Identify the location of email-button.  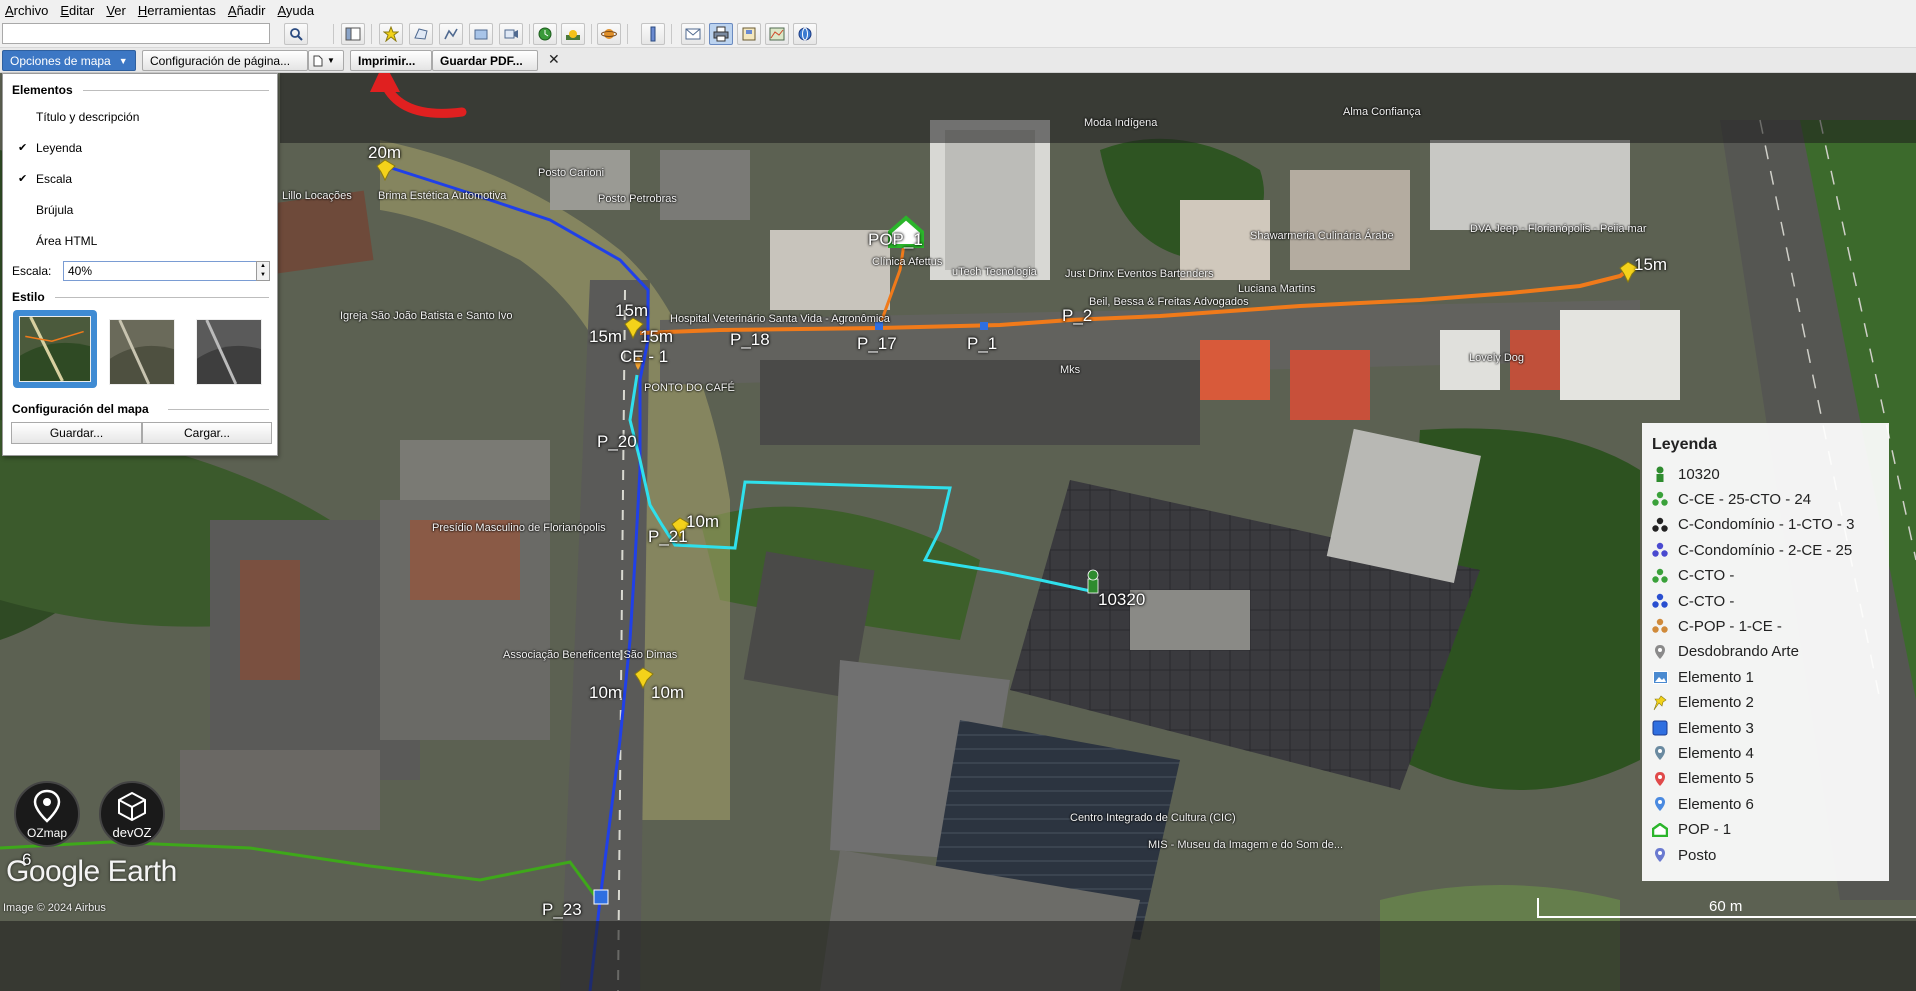
(693, 34).